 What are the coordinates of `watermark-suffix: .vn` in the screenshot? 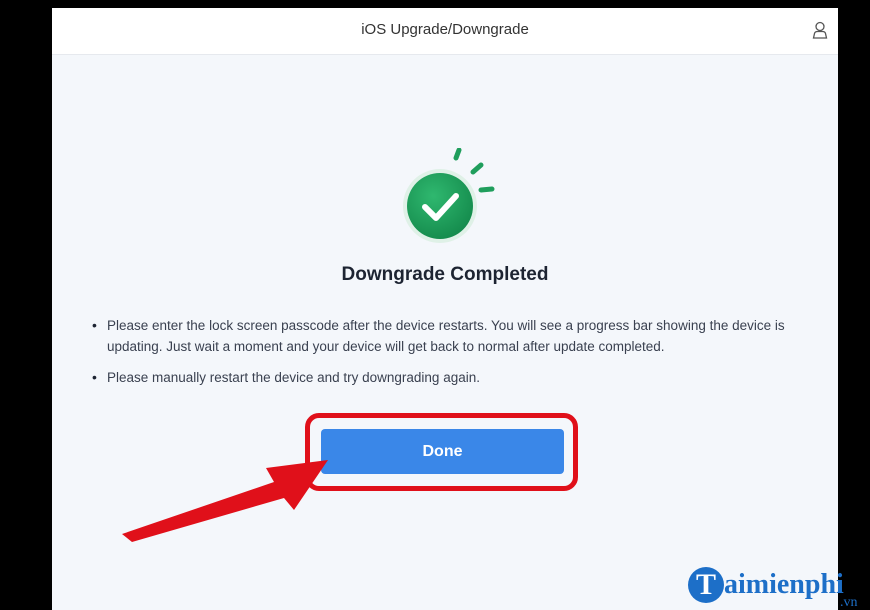 It's located at (849, 602).